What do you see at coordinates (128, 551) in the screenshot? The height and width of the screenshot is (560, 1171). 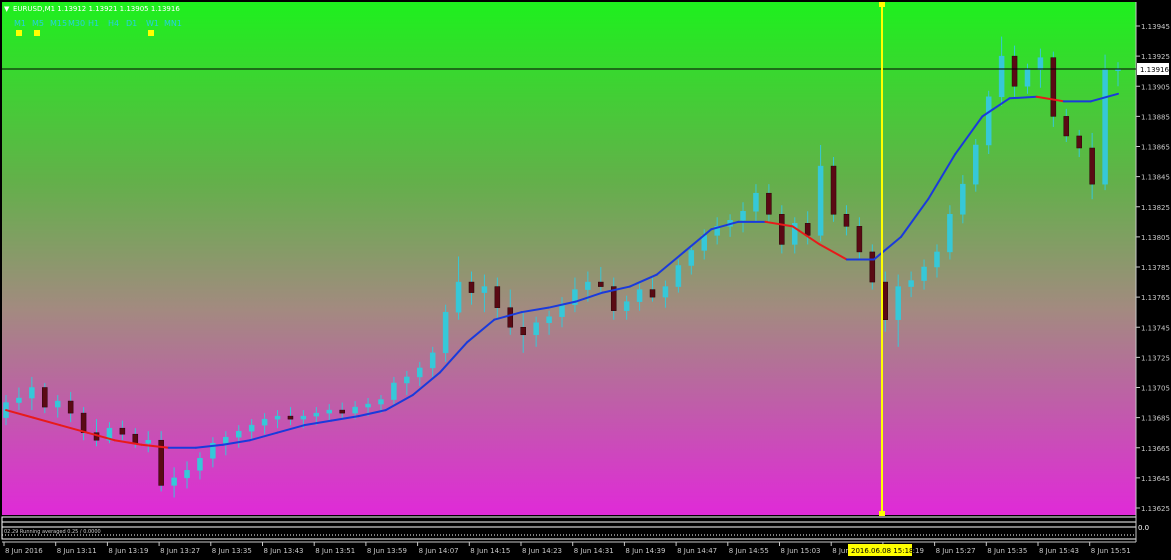 I see `time-tick-label: 8 Jun 13:19` at bounding box center [128, 551].